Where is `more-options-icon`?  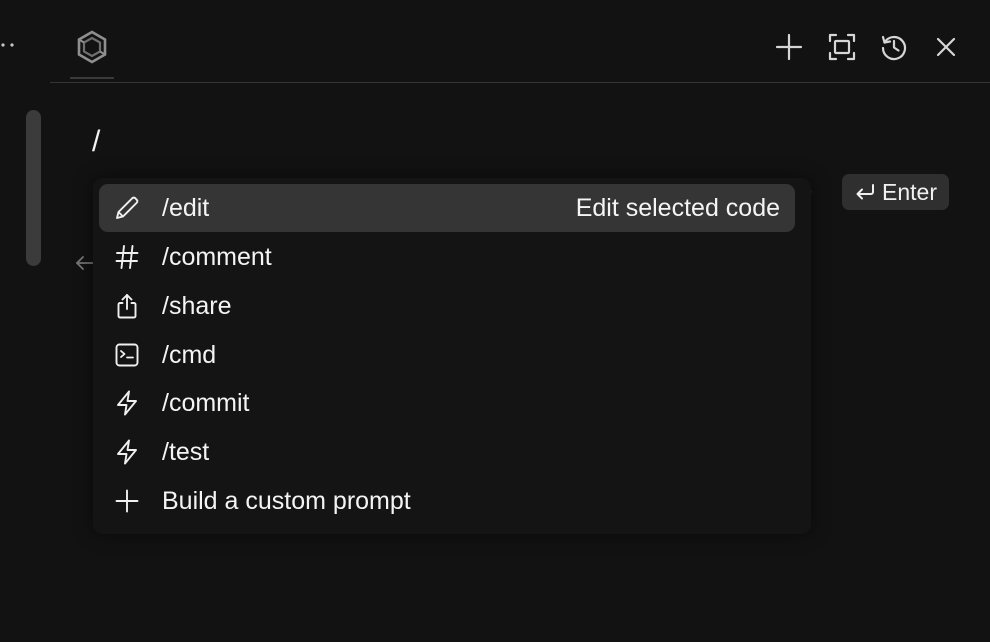
more-options-icon is located at coordinates (9, 45).